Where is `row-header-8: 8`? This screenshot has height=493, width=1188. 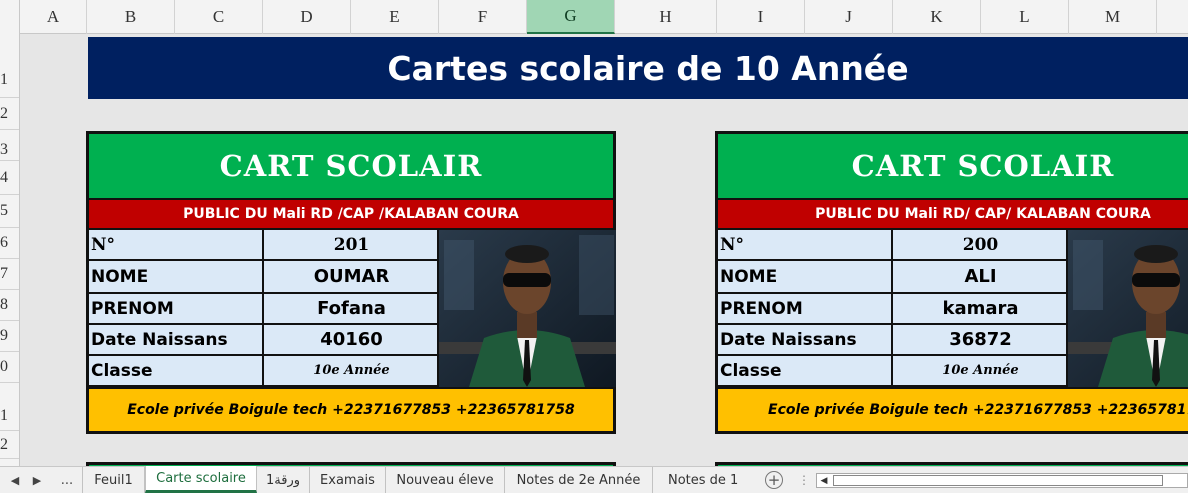 row-header-8: 8 is located at coordinates (9, 305).